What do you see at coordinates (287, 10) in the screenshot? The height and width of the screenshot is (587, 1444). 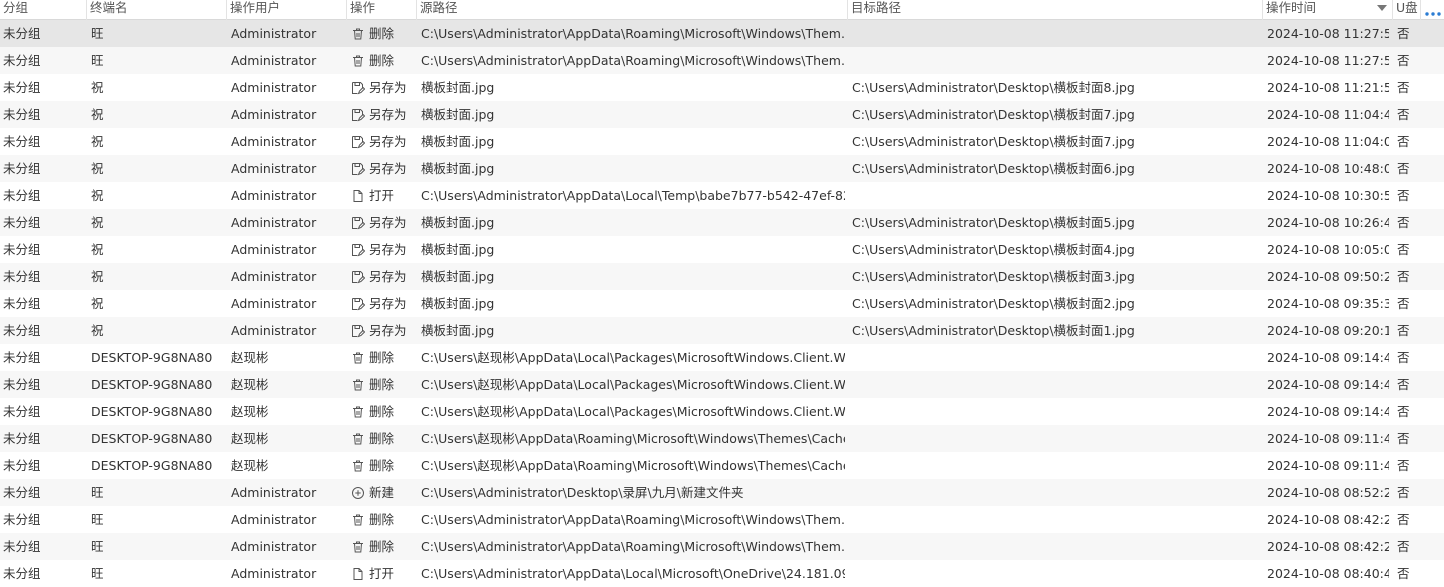 I see `column-header-user: 操作用户` at bounding box center [287, 10].